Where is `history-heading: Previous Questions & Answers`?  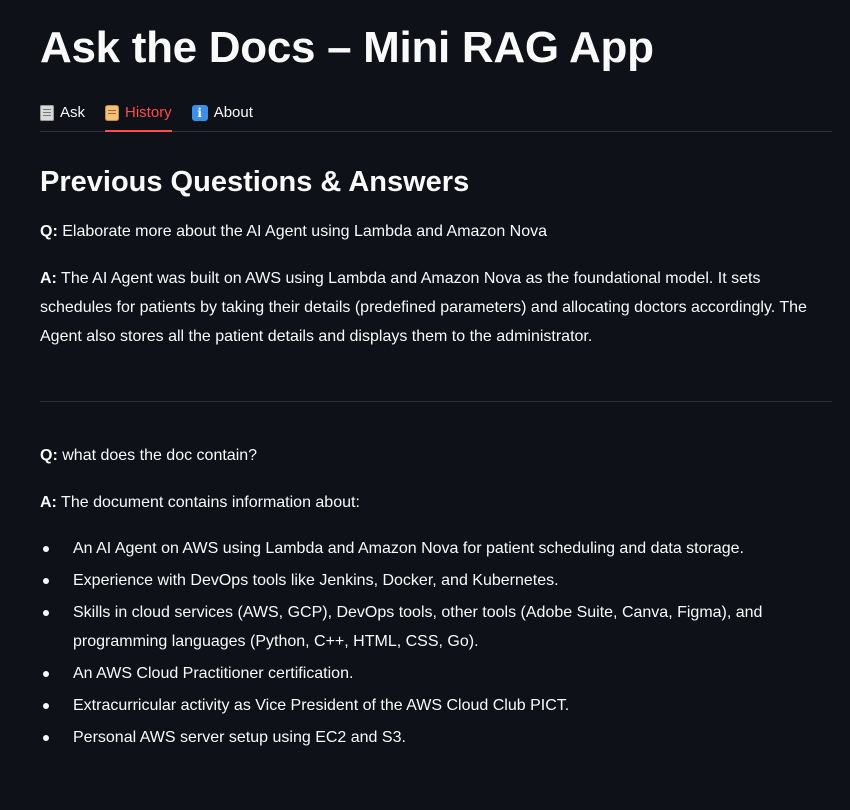 history-heading: Previous Questions & Answers is located at coordinates (255, 182).